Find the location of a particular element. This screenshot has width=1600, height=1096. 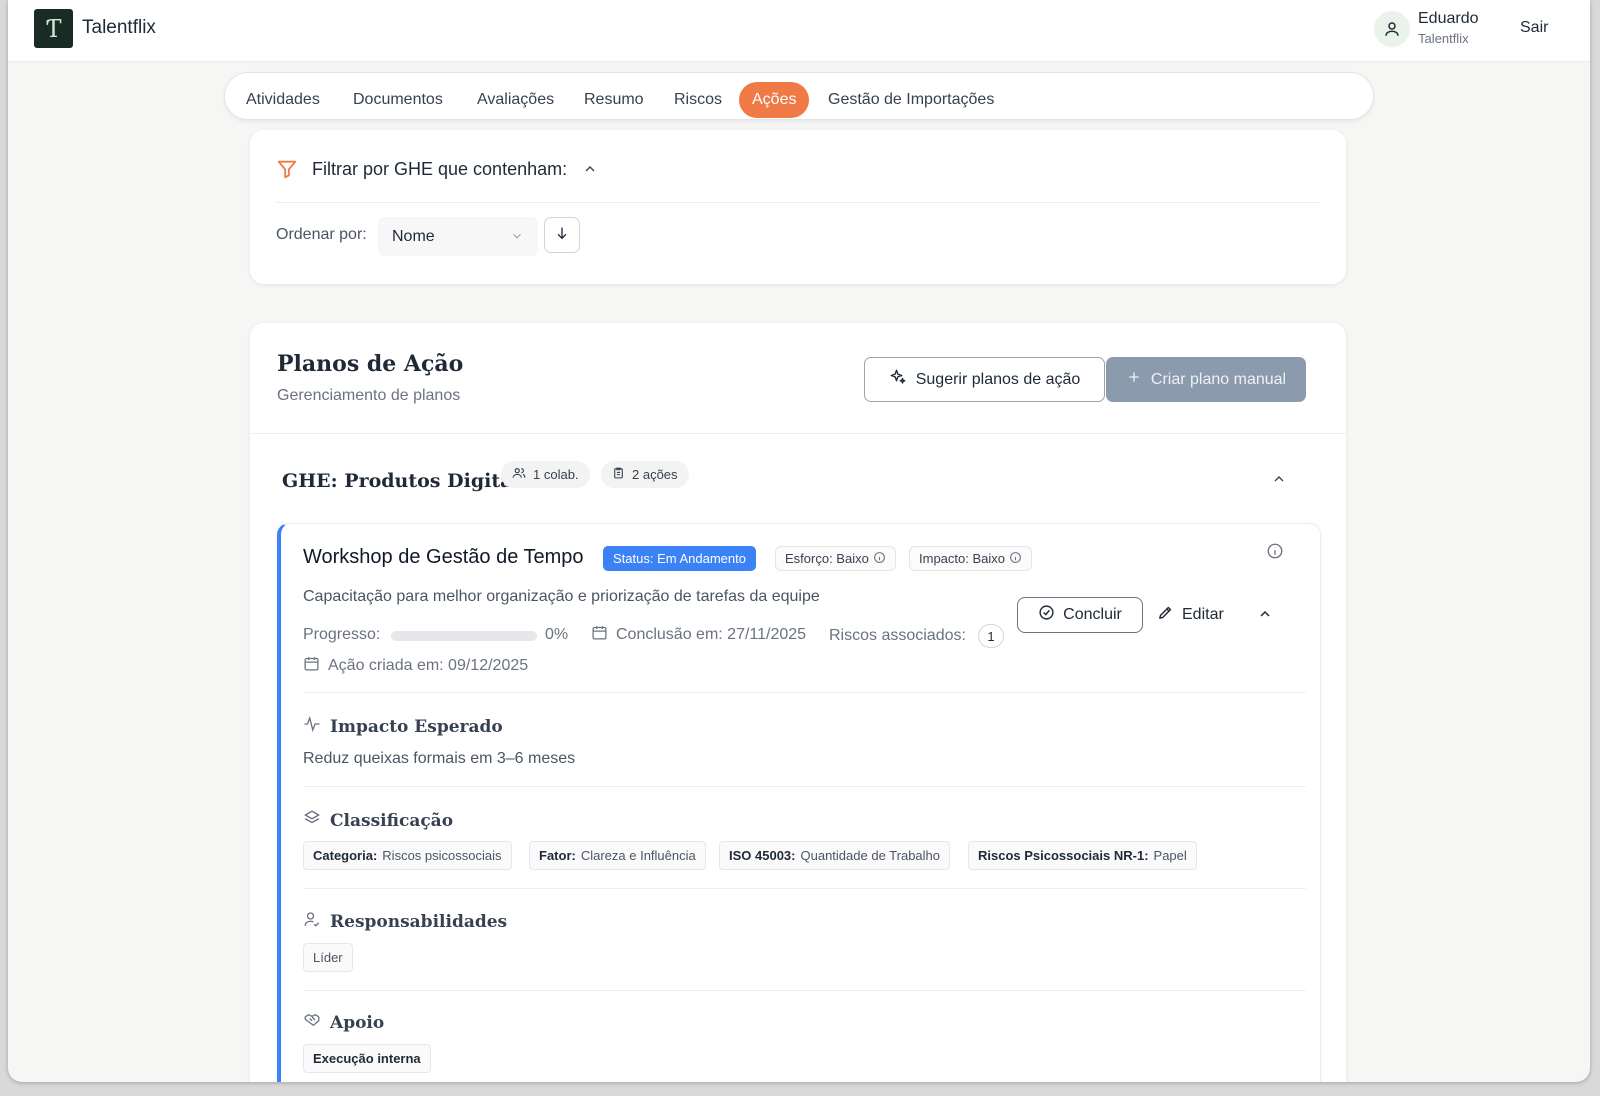

impact-label: Impacto: Baixo is located at coordinates (962, 558).